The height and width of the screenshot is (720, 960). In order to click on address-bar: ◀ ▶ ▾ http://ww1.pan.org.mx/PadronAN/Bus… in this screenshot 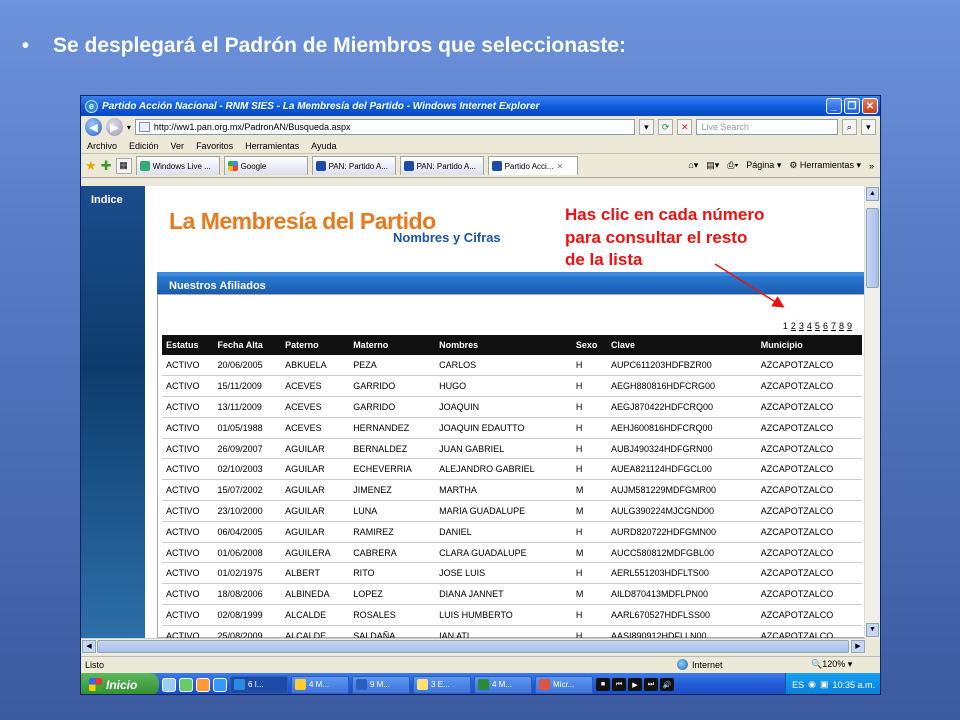, I will do `click(480, 127)`.